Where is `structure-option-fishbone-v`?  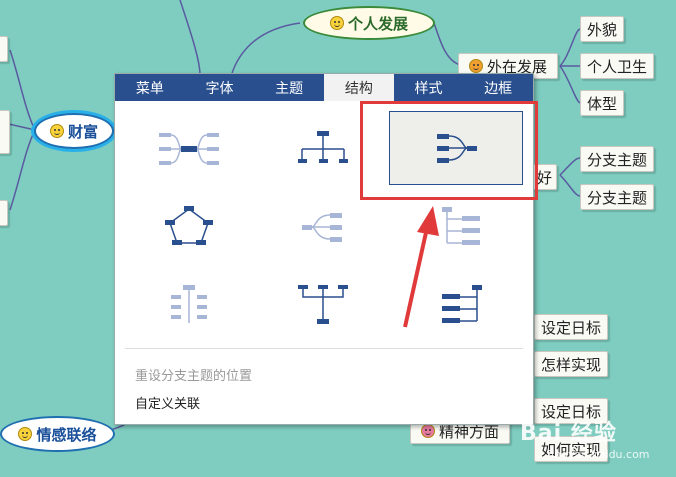 structure-option-fishbone-v is located at coordinates (189, 305).